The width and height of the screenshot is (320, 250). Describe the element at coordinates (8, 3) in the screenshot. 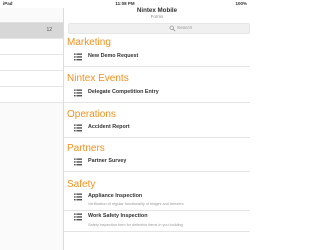

I see `status-carrier: iPad` at that location.